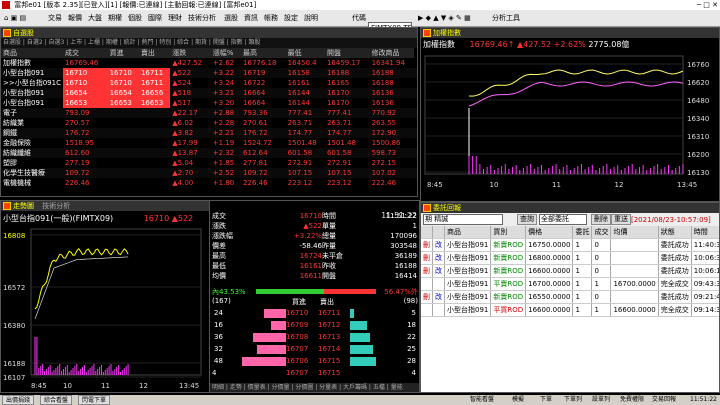 The width and height of the screenshot is (720, 405). I want to click on status-right-1: 模擬, so click(518, 400).